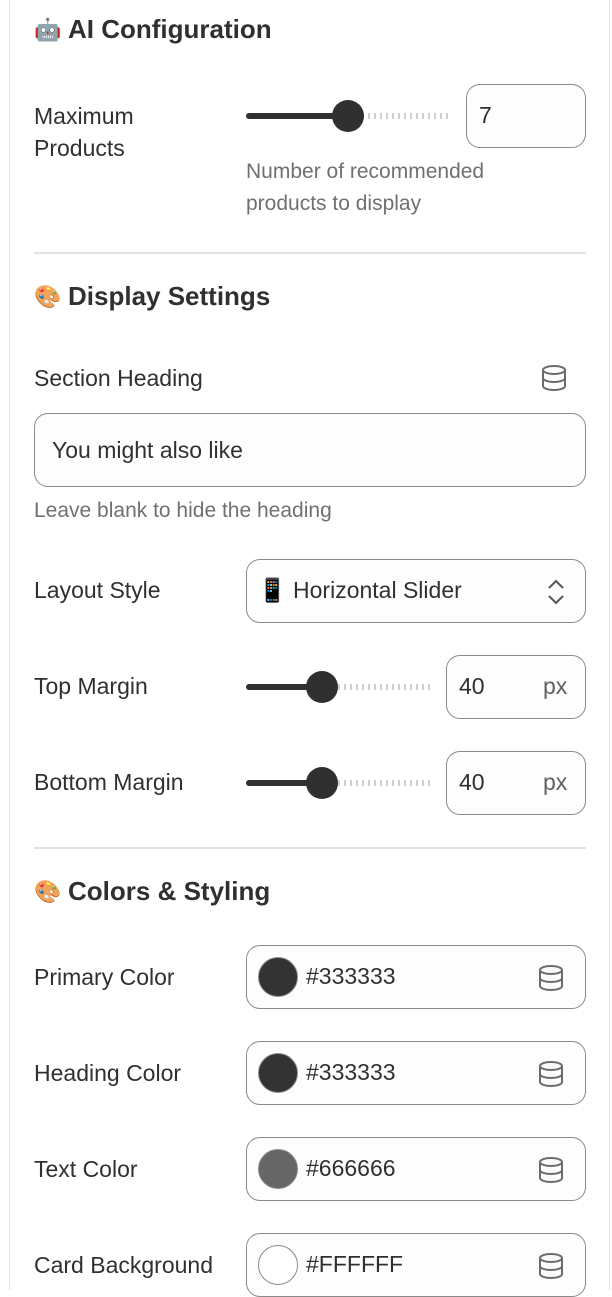  I want to click on top-margin-slider-rest, so click(378, 687).